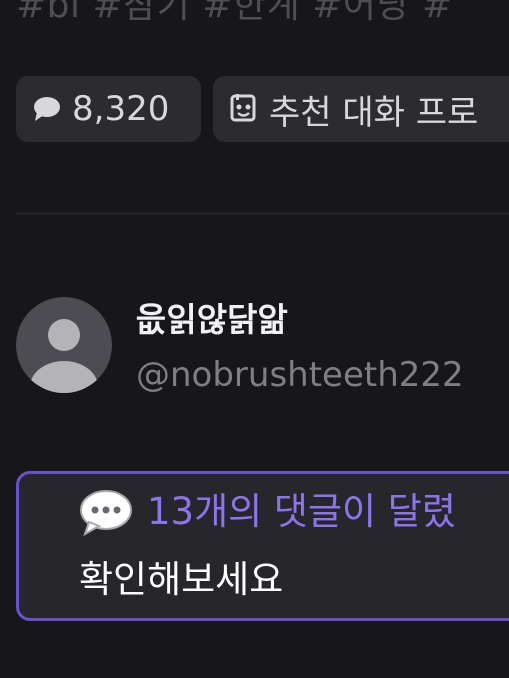  What do you see at coordinates (301, 511) in the screenshot?
I see `notice-title: 13개의 댓글이 달렸` at bounding box center [301, 511].